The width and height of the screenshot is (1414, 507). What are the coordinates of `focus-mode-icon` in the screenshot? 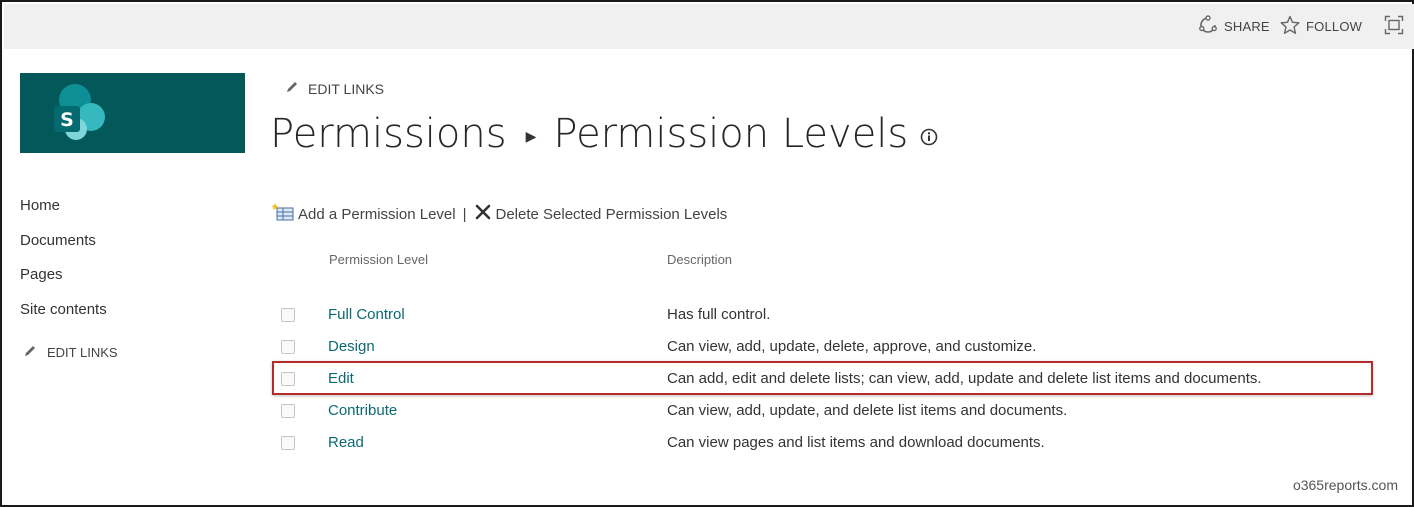 It's located at (1397, 26).